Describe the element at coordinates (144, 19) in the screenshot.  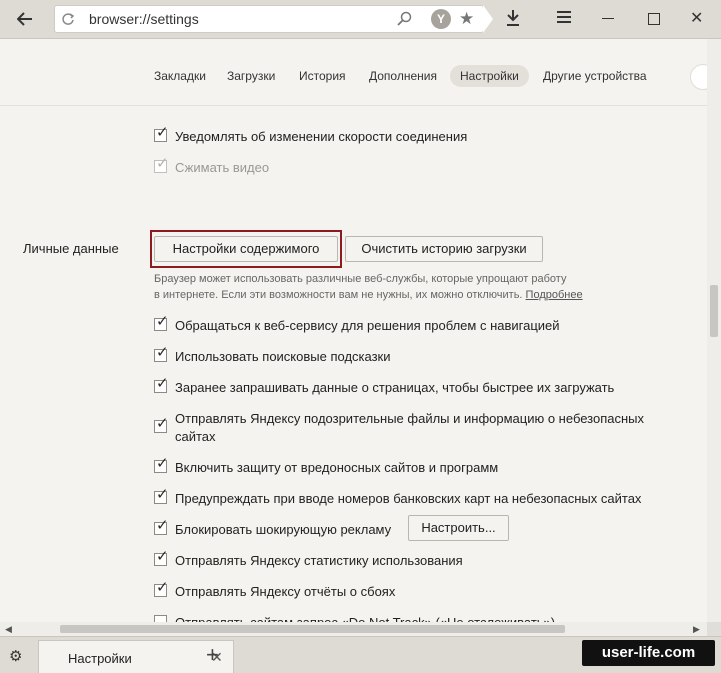
I see `url-text: browser://settings` at that location.